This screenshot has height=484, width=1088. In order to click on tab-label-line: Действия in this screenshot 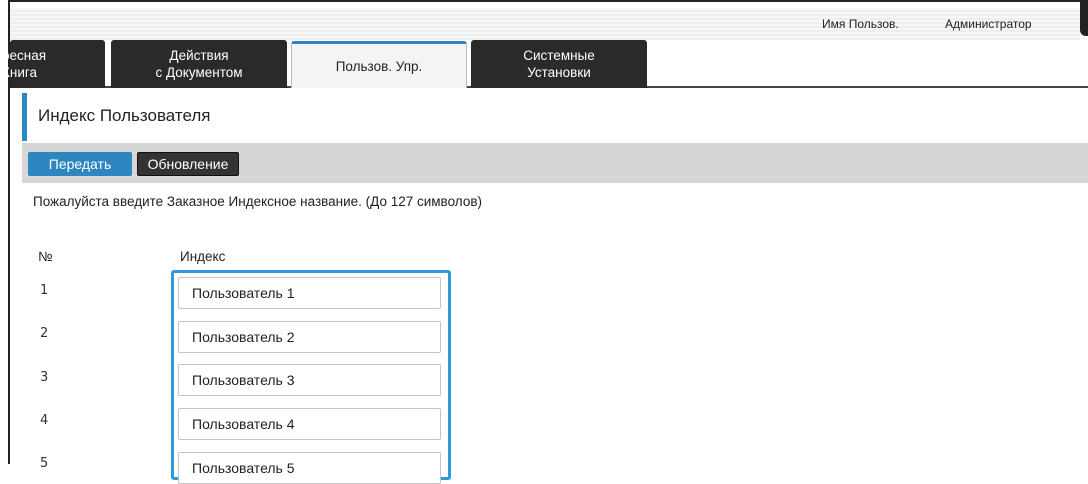, I will do `click(199, 55)`.